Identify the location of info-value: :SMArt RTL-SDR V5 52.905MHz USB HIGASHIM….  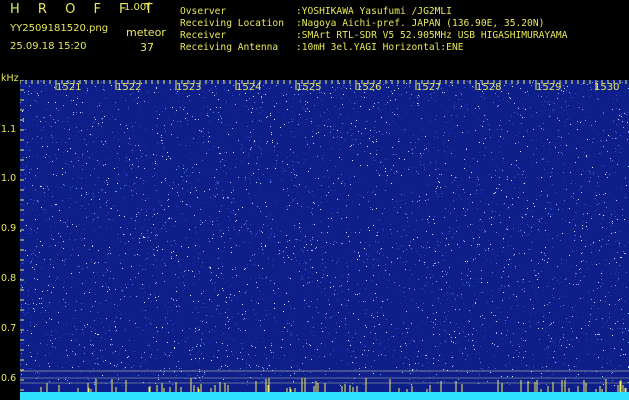
(432, 35).